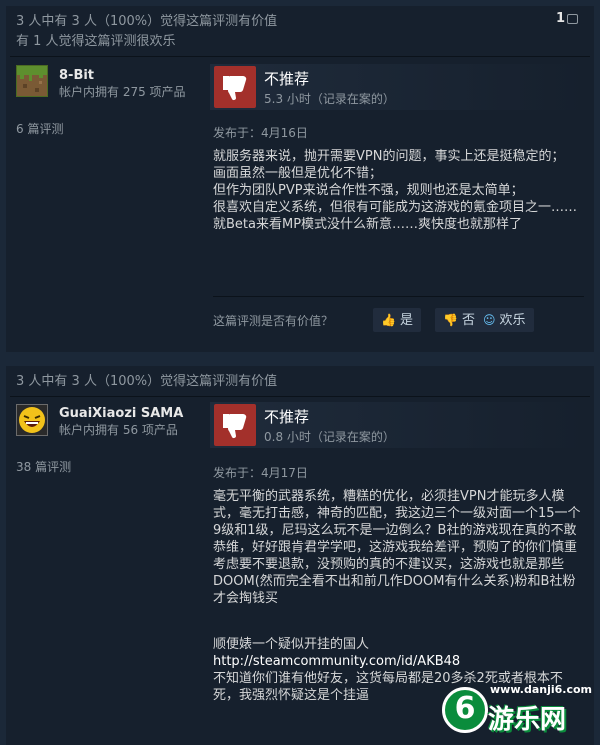 The image size is (600, 745). Describe the element at coordinates (260, 473) in the screenshot. I see `posted-date: 发布于：4月17日` at that location.